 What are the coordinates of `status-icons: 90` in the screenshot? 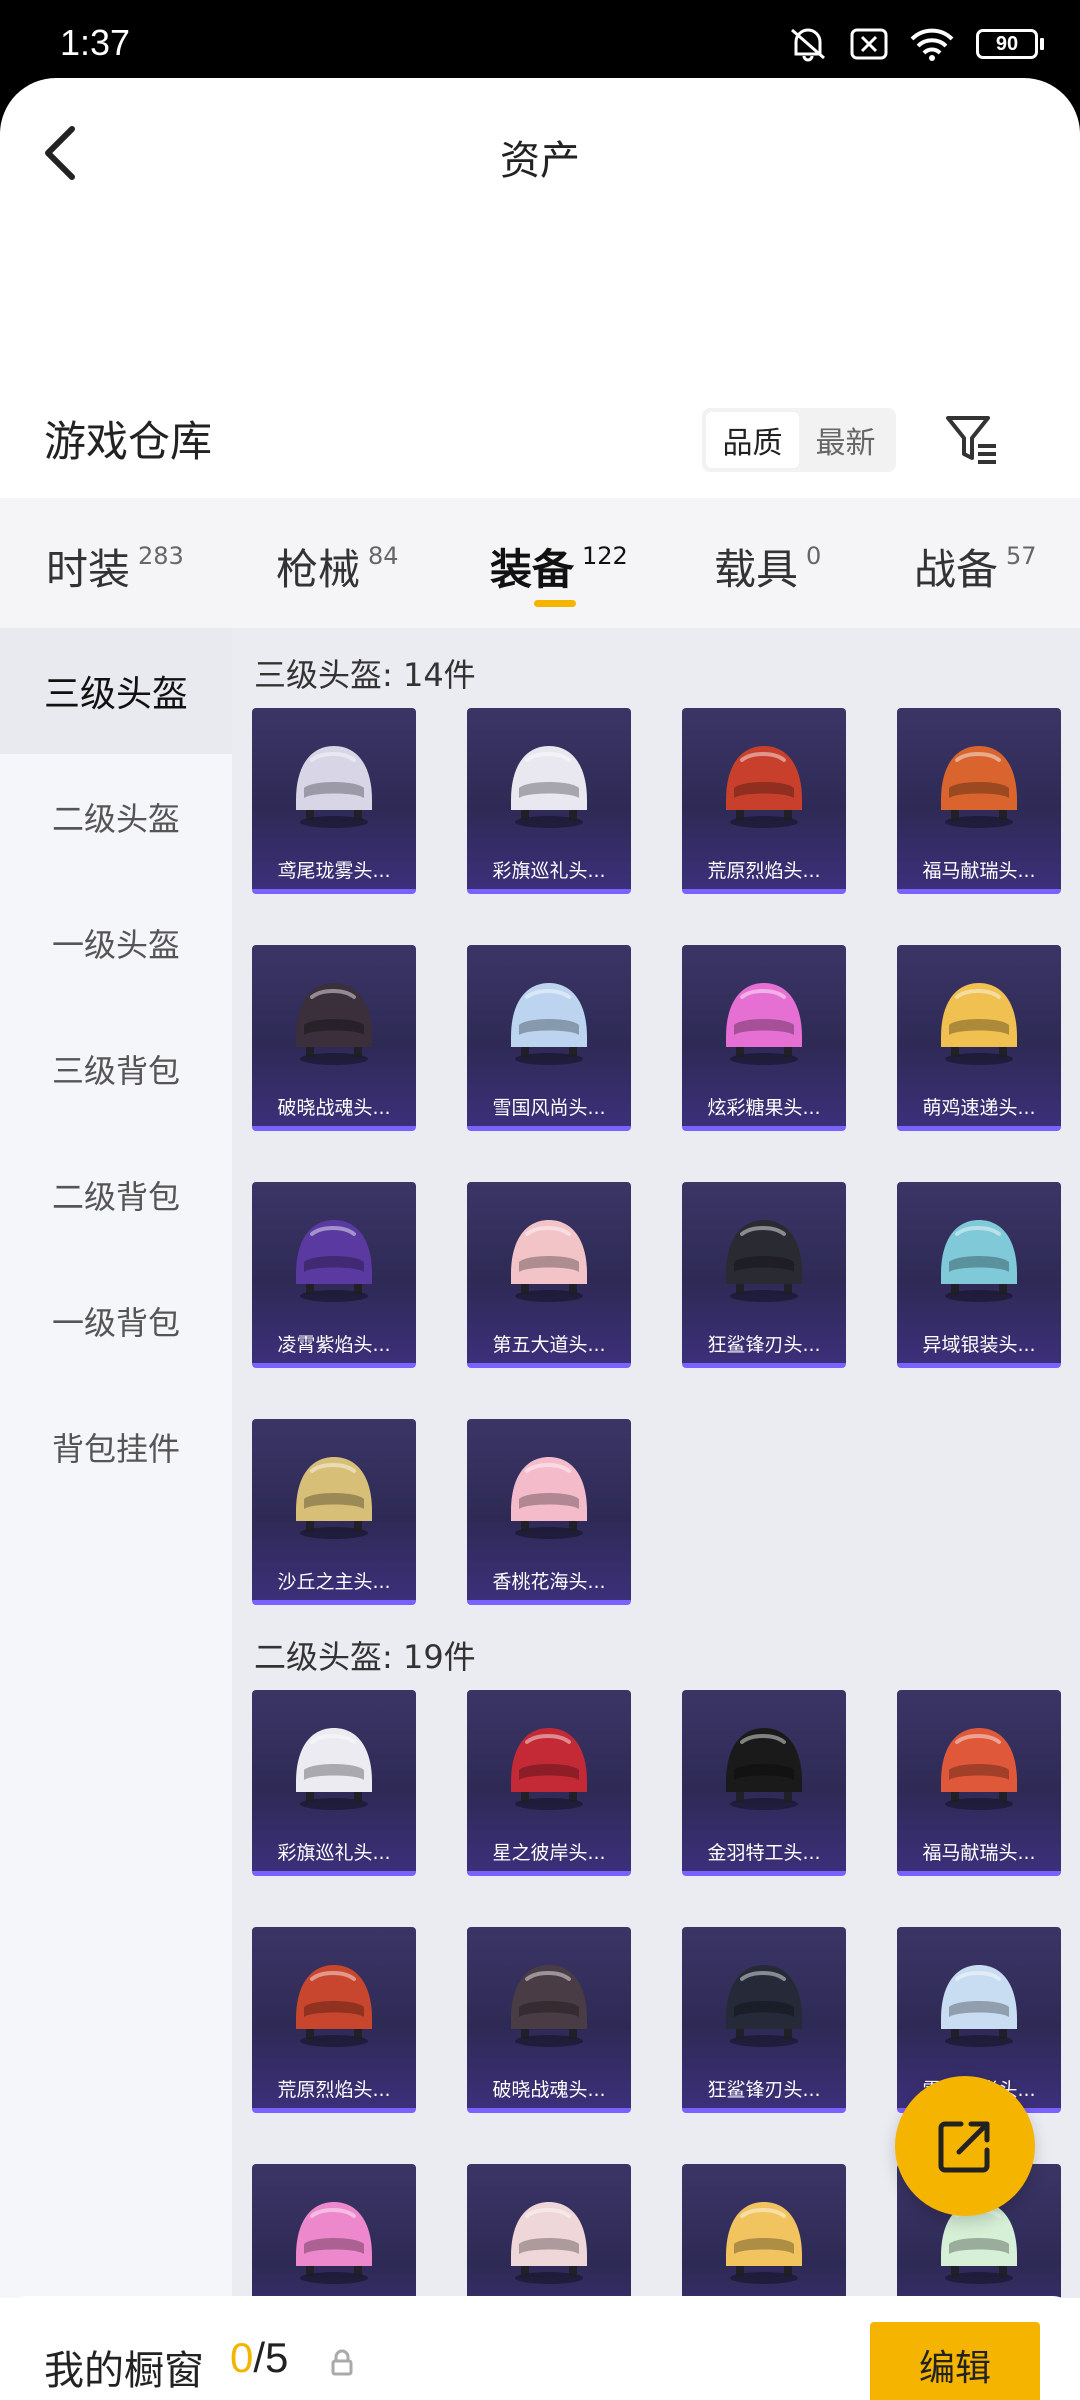 It's located at (916, 44).